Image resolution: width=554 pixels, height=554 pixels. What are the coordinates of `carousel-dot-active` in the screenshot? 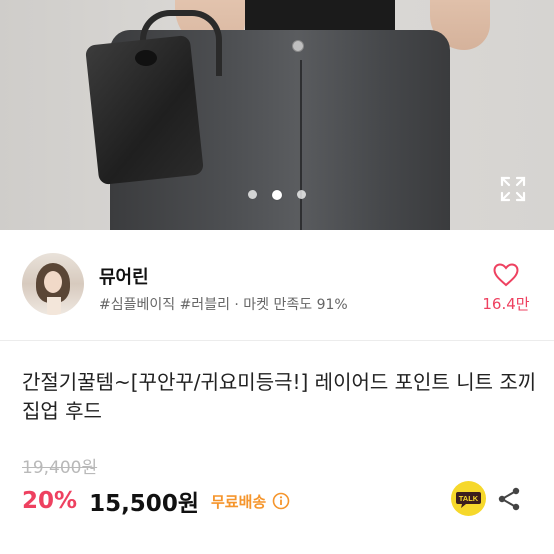 It's located at (277, 195).